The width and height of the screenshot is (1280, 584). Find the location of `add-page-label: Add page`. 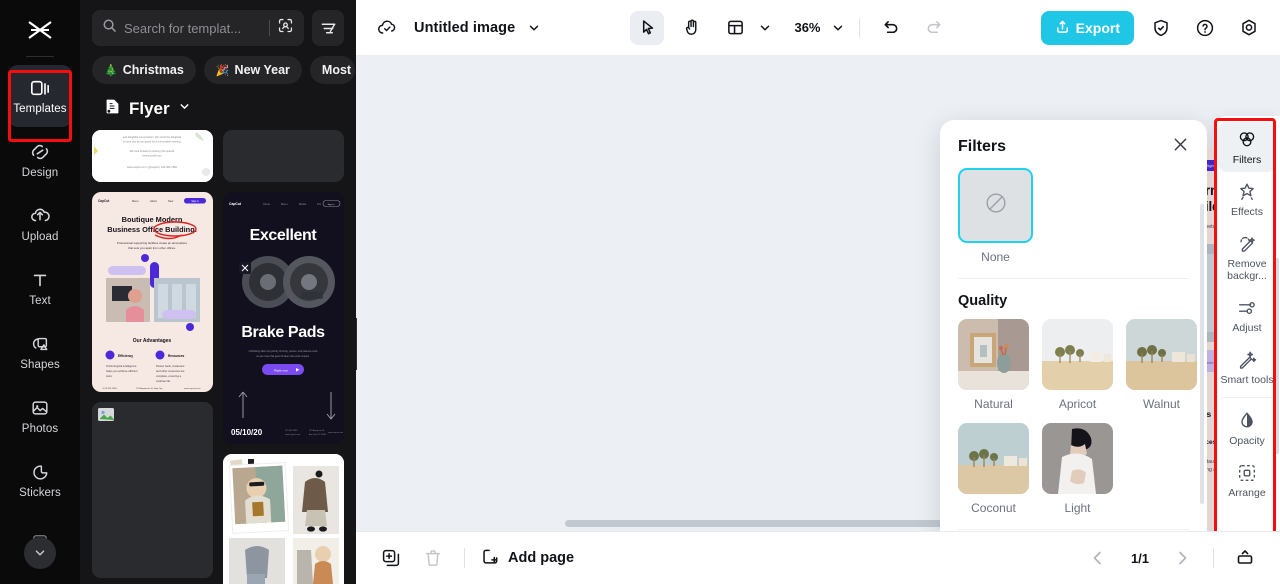

add-page-label: Add page is located at coordinates (541, 558).